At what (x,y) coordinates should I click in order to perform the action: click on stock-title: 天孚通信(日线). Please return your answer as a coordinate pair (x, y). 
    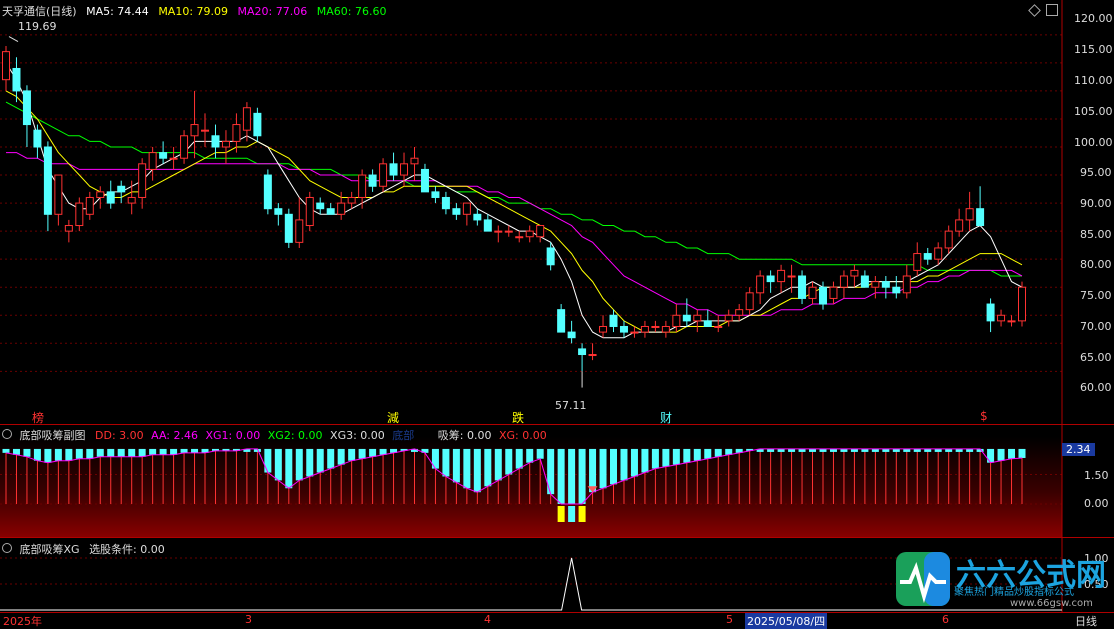
    Looking at the image, I should click on (39, 11).